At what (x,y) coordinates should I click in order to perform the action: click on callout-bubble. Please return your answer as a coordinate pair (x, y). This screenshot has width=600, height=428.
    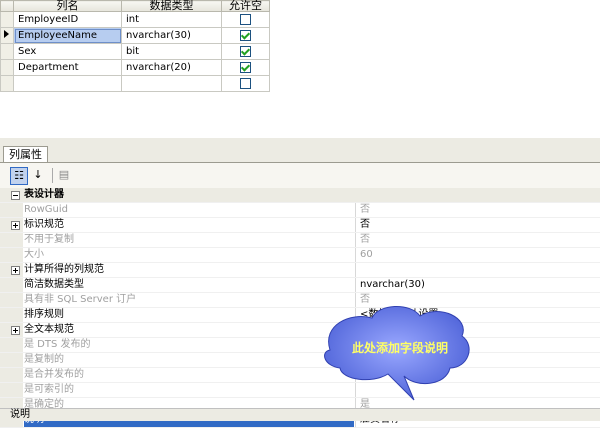
    Looking at the image, I should click on (397, 353).